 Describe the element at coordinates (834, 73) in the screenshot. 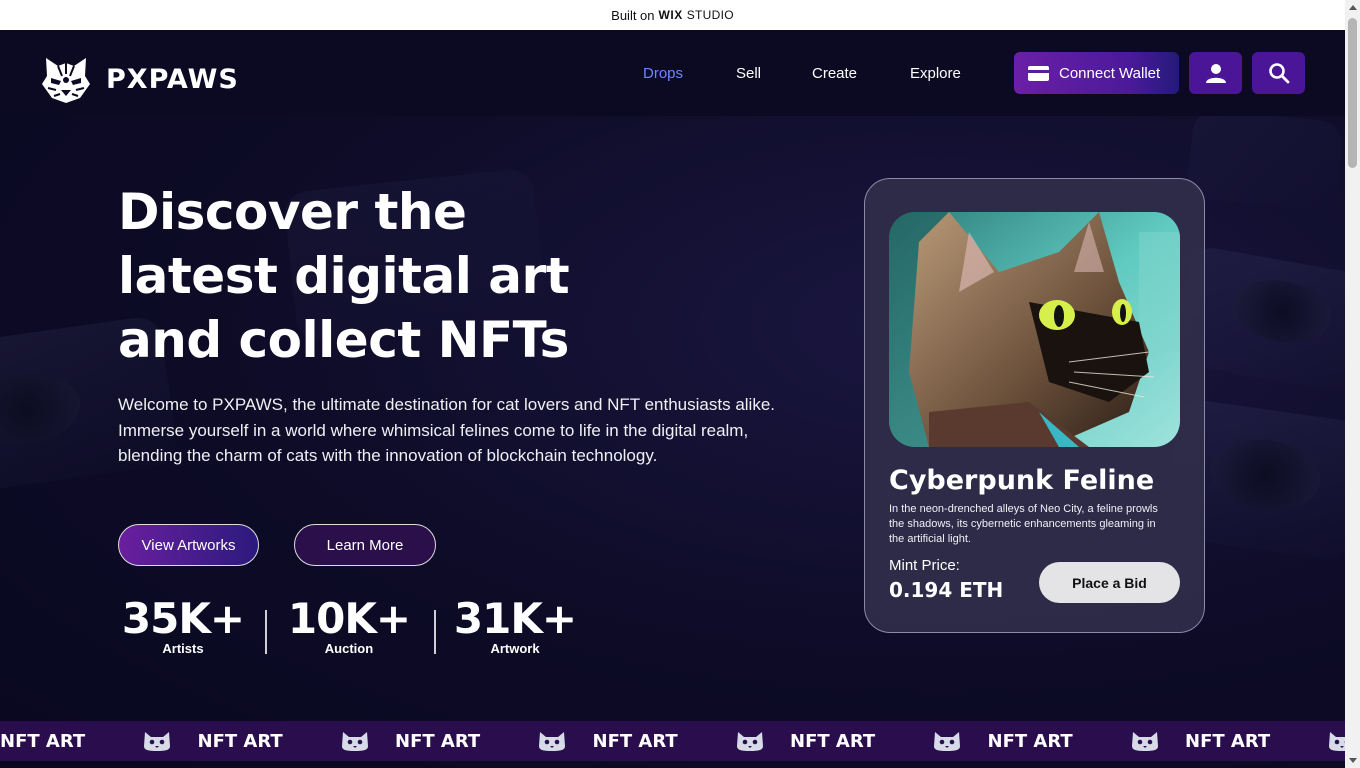

I see `nav-item-create: Create` at that location.